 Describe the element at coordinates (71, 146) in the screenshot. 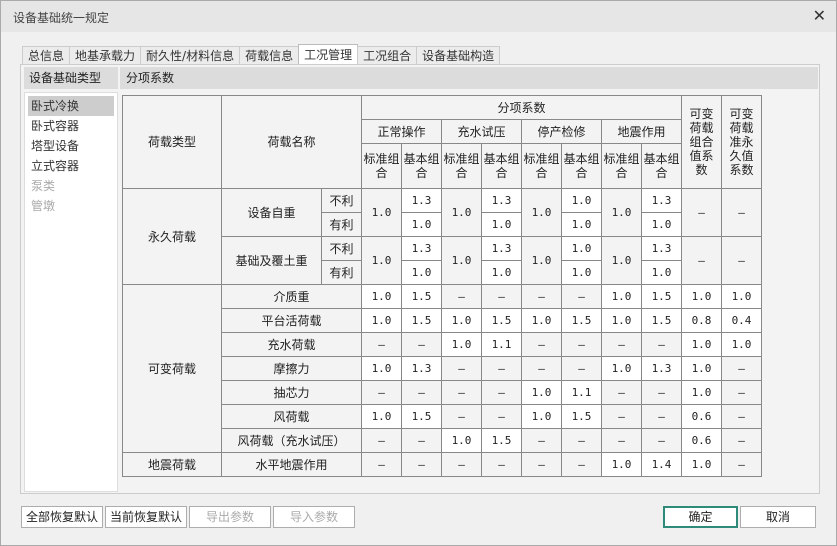

I see `equipment-type-item: 塔型设备` at that location.